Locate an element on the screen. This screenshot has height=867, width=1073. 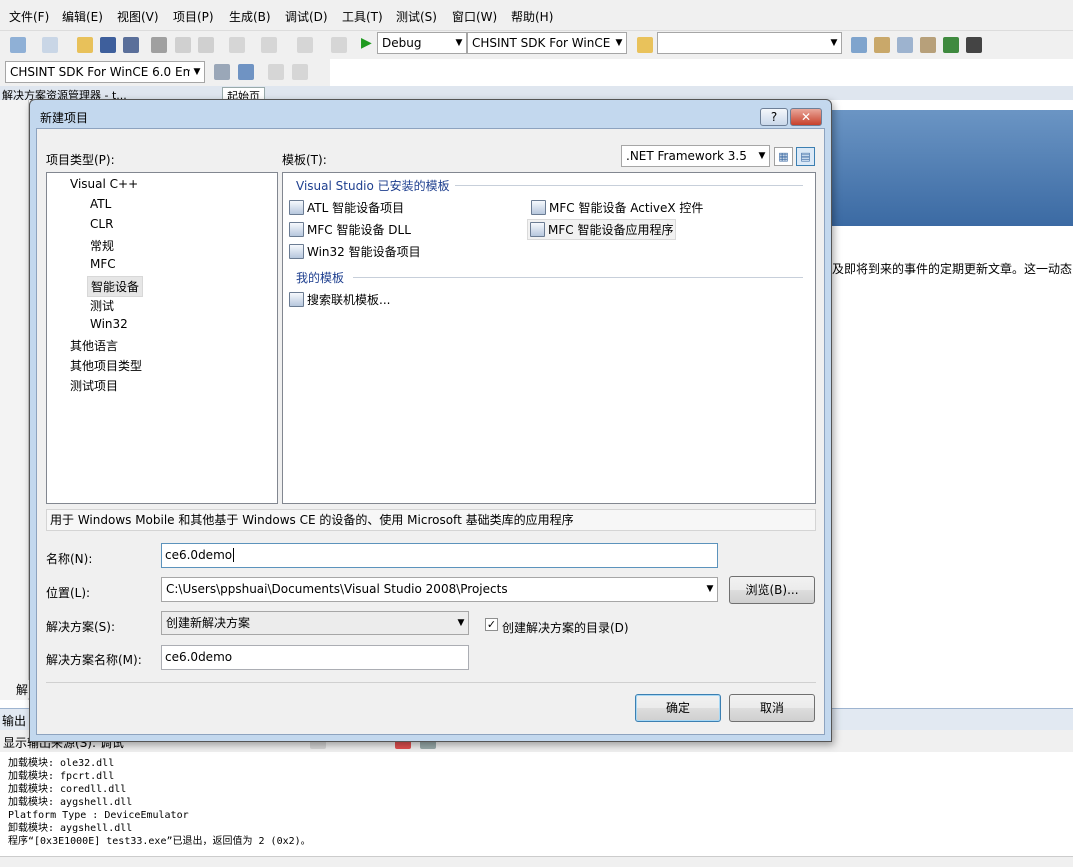
mfc-dll-icon is located at coordinates (296, 229).